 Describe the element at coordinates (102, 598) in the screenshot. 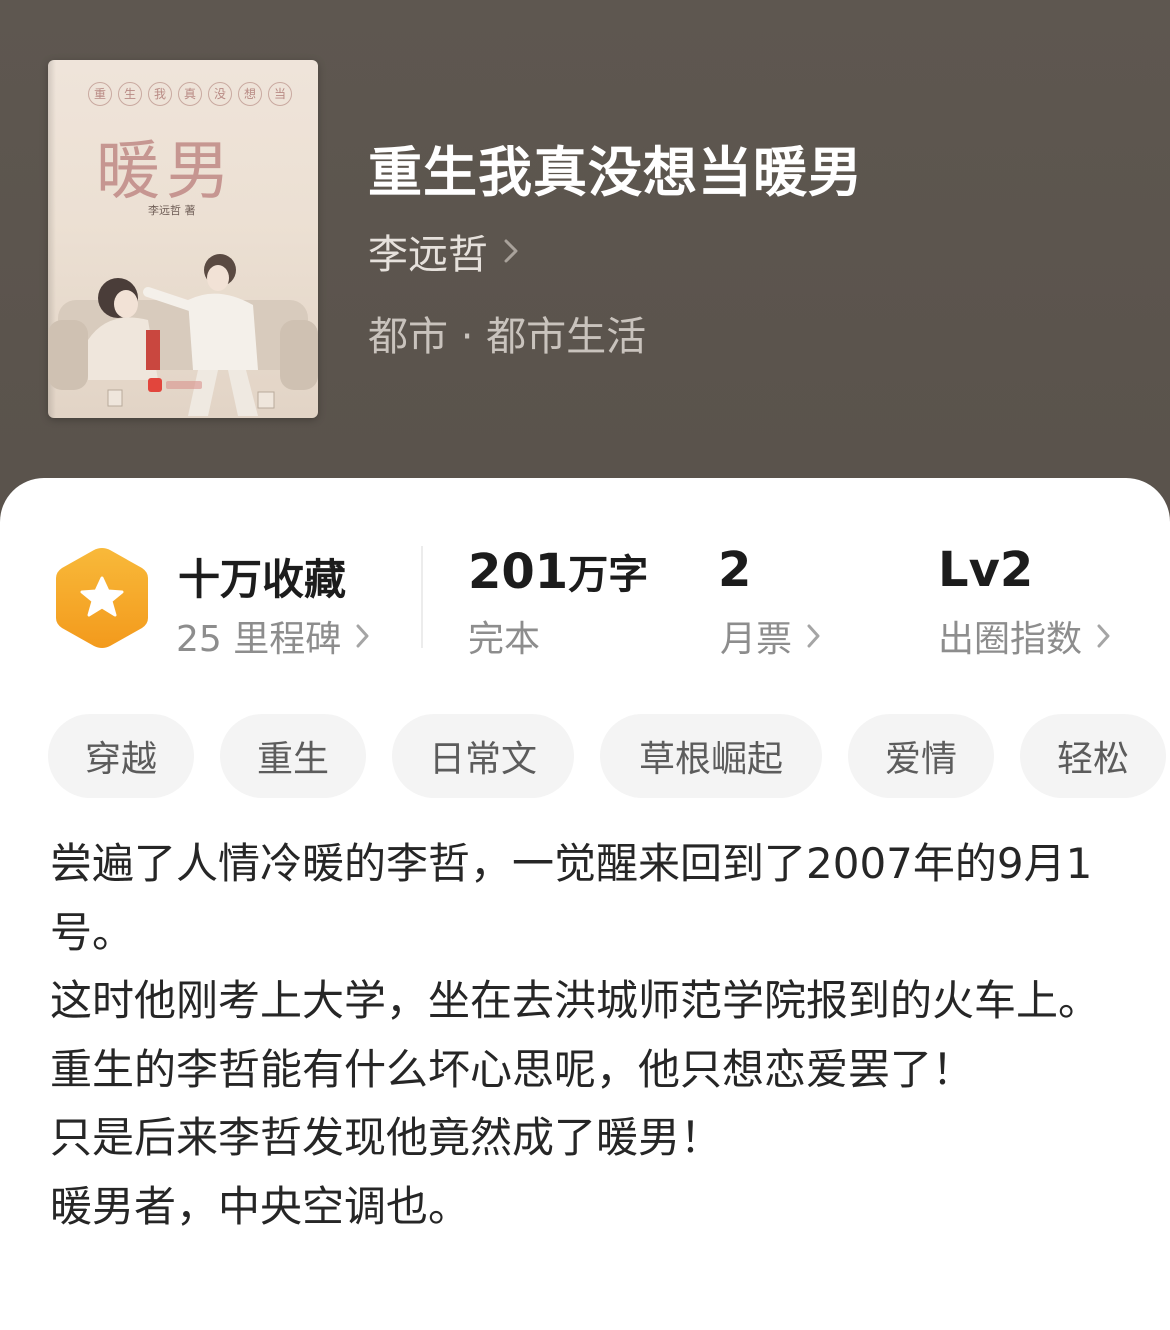

I see `star-milestone-icon` at that location.